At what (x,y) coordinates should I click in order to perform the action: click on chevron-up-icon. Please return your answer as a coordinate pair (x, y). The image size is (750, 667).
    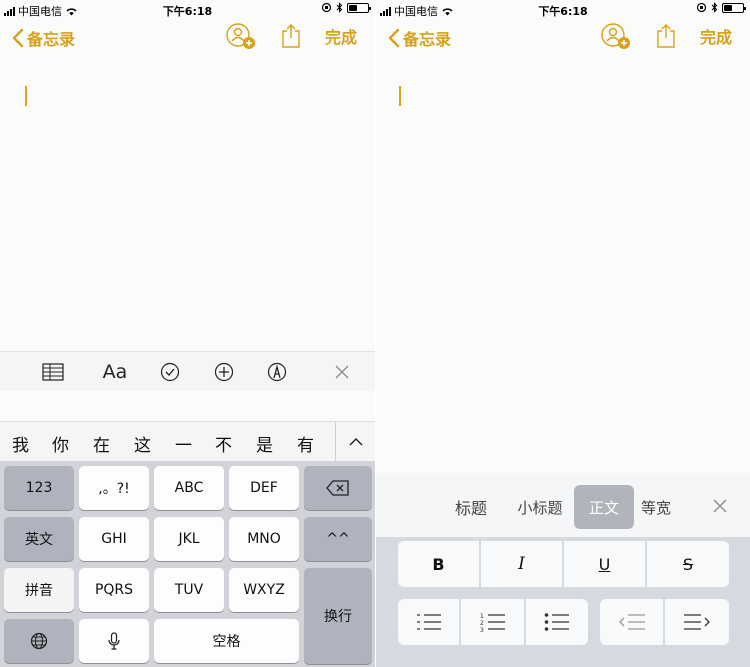
    Looking at the image, I should click on (355, 442).